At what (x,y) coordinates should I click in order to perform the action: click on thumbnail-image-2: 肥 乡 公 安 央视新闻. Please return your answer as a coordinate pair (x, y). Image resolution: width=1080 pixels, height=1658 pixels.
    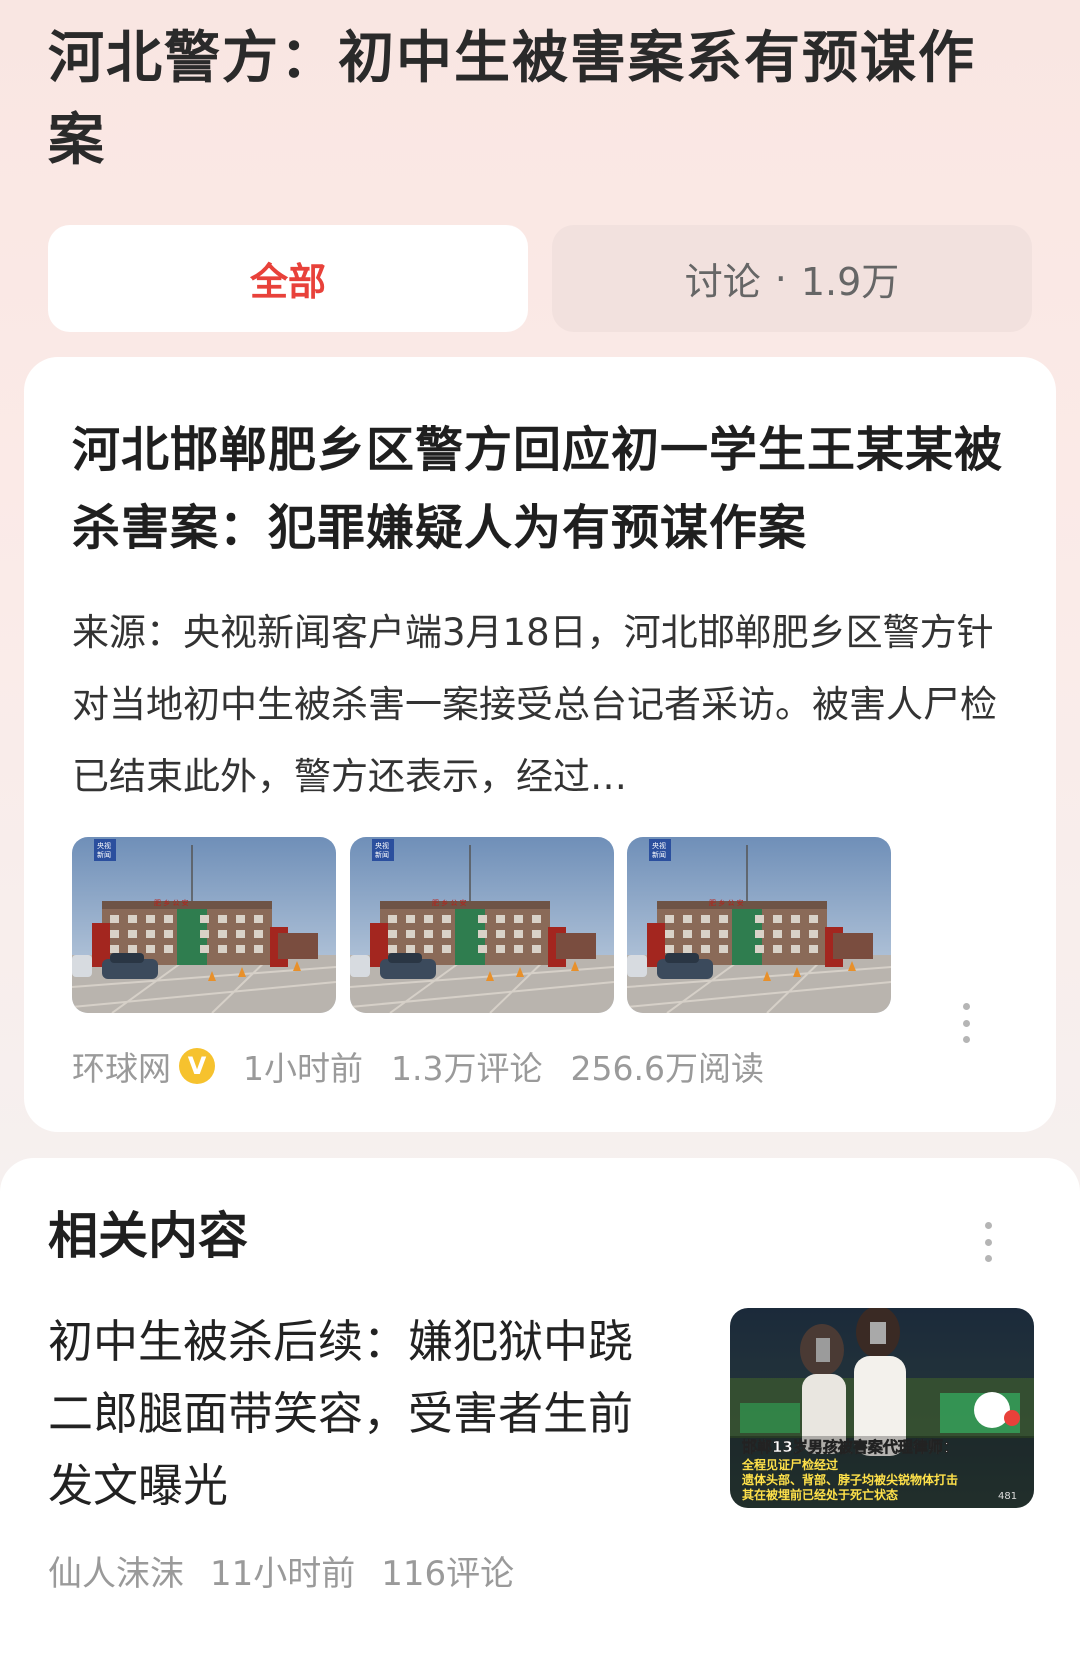
    Looking at the image, I should click on (482, 925).